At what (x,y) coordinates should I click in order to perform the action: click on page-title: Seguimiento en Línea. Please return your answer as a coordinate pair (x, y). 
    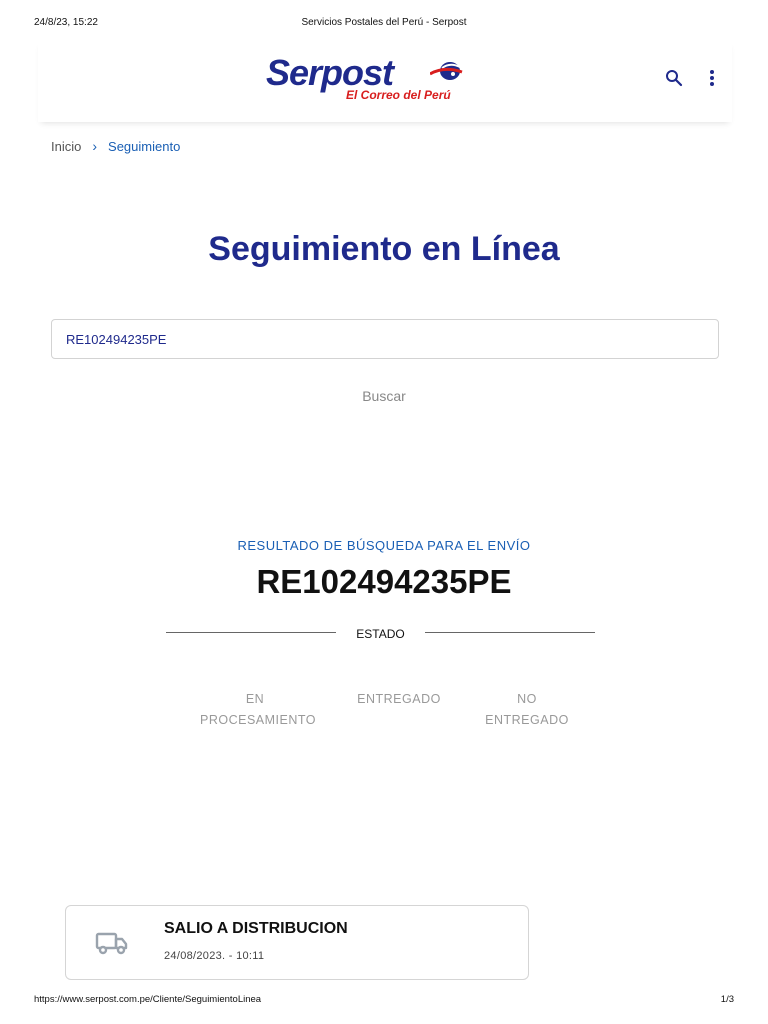
    Looking at the image, I should click on (384, 249).